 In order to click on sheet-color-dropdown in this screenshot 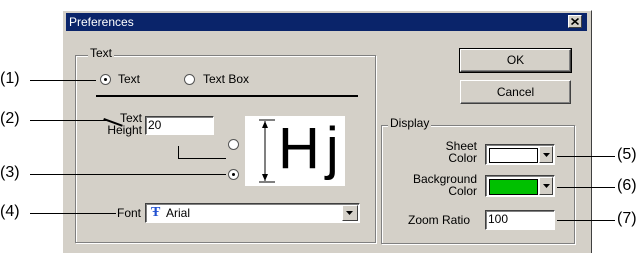, I will do `click(546, 154)`.